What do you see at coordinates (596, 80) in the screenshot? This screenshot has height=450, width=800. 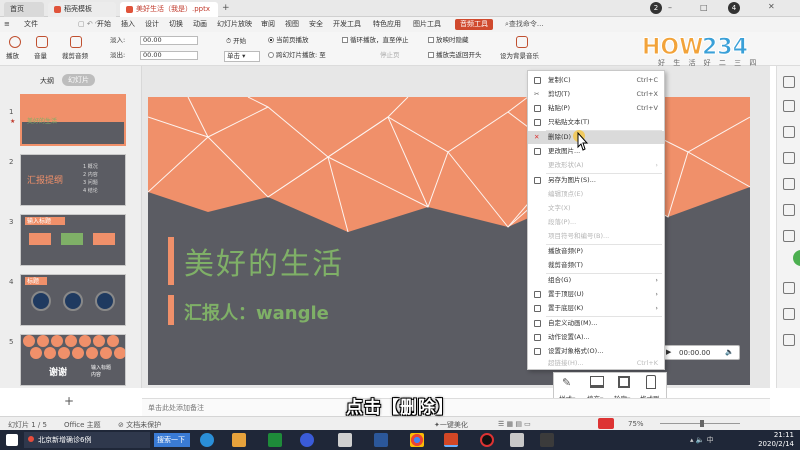 I see `menu-copy: 复制(C) Ctrl+C` at bounding box center [596, 80].